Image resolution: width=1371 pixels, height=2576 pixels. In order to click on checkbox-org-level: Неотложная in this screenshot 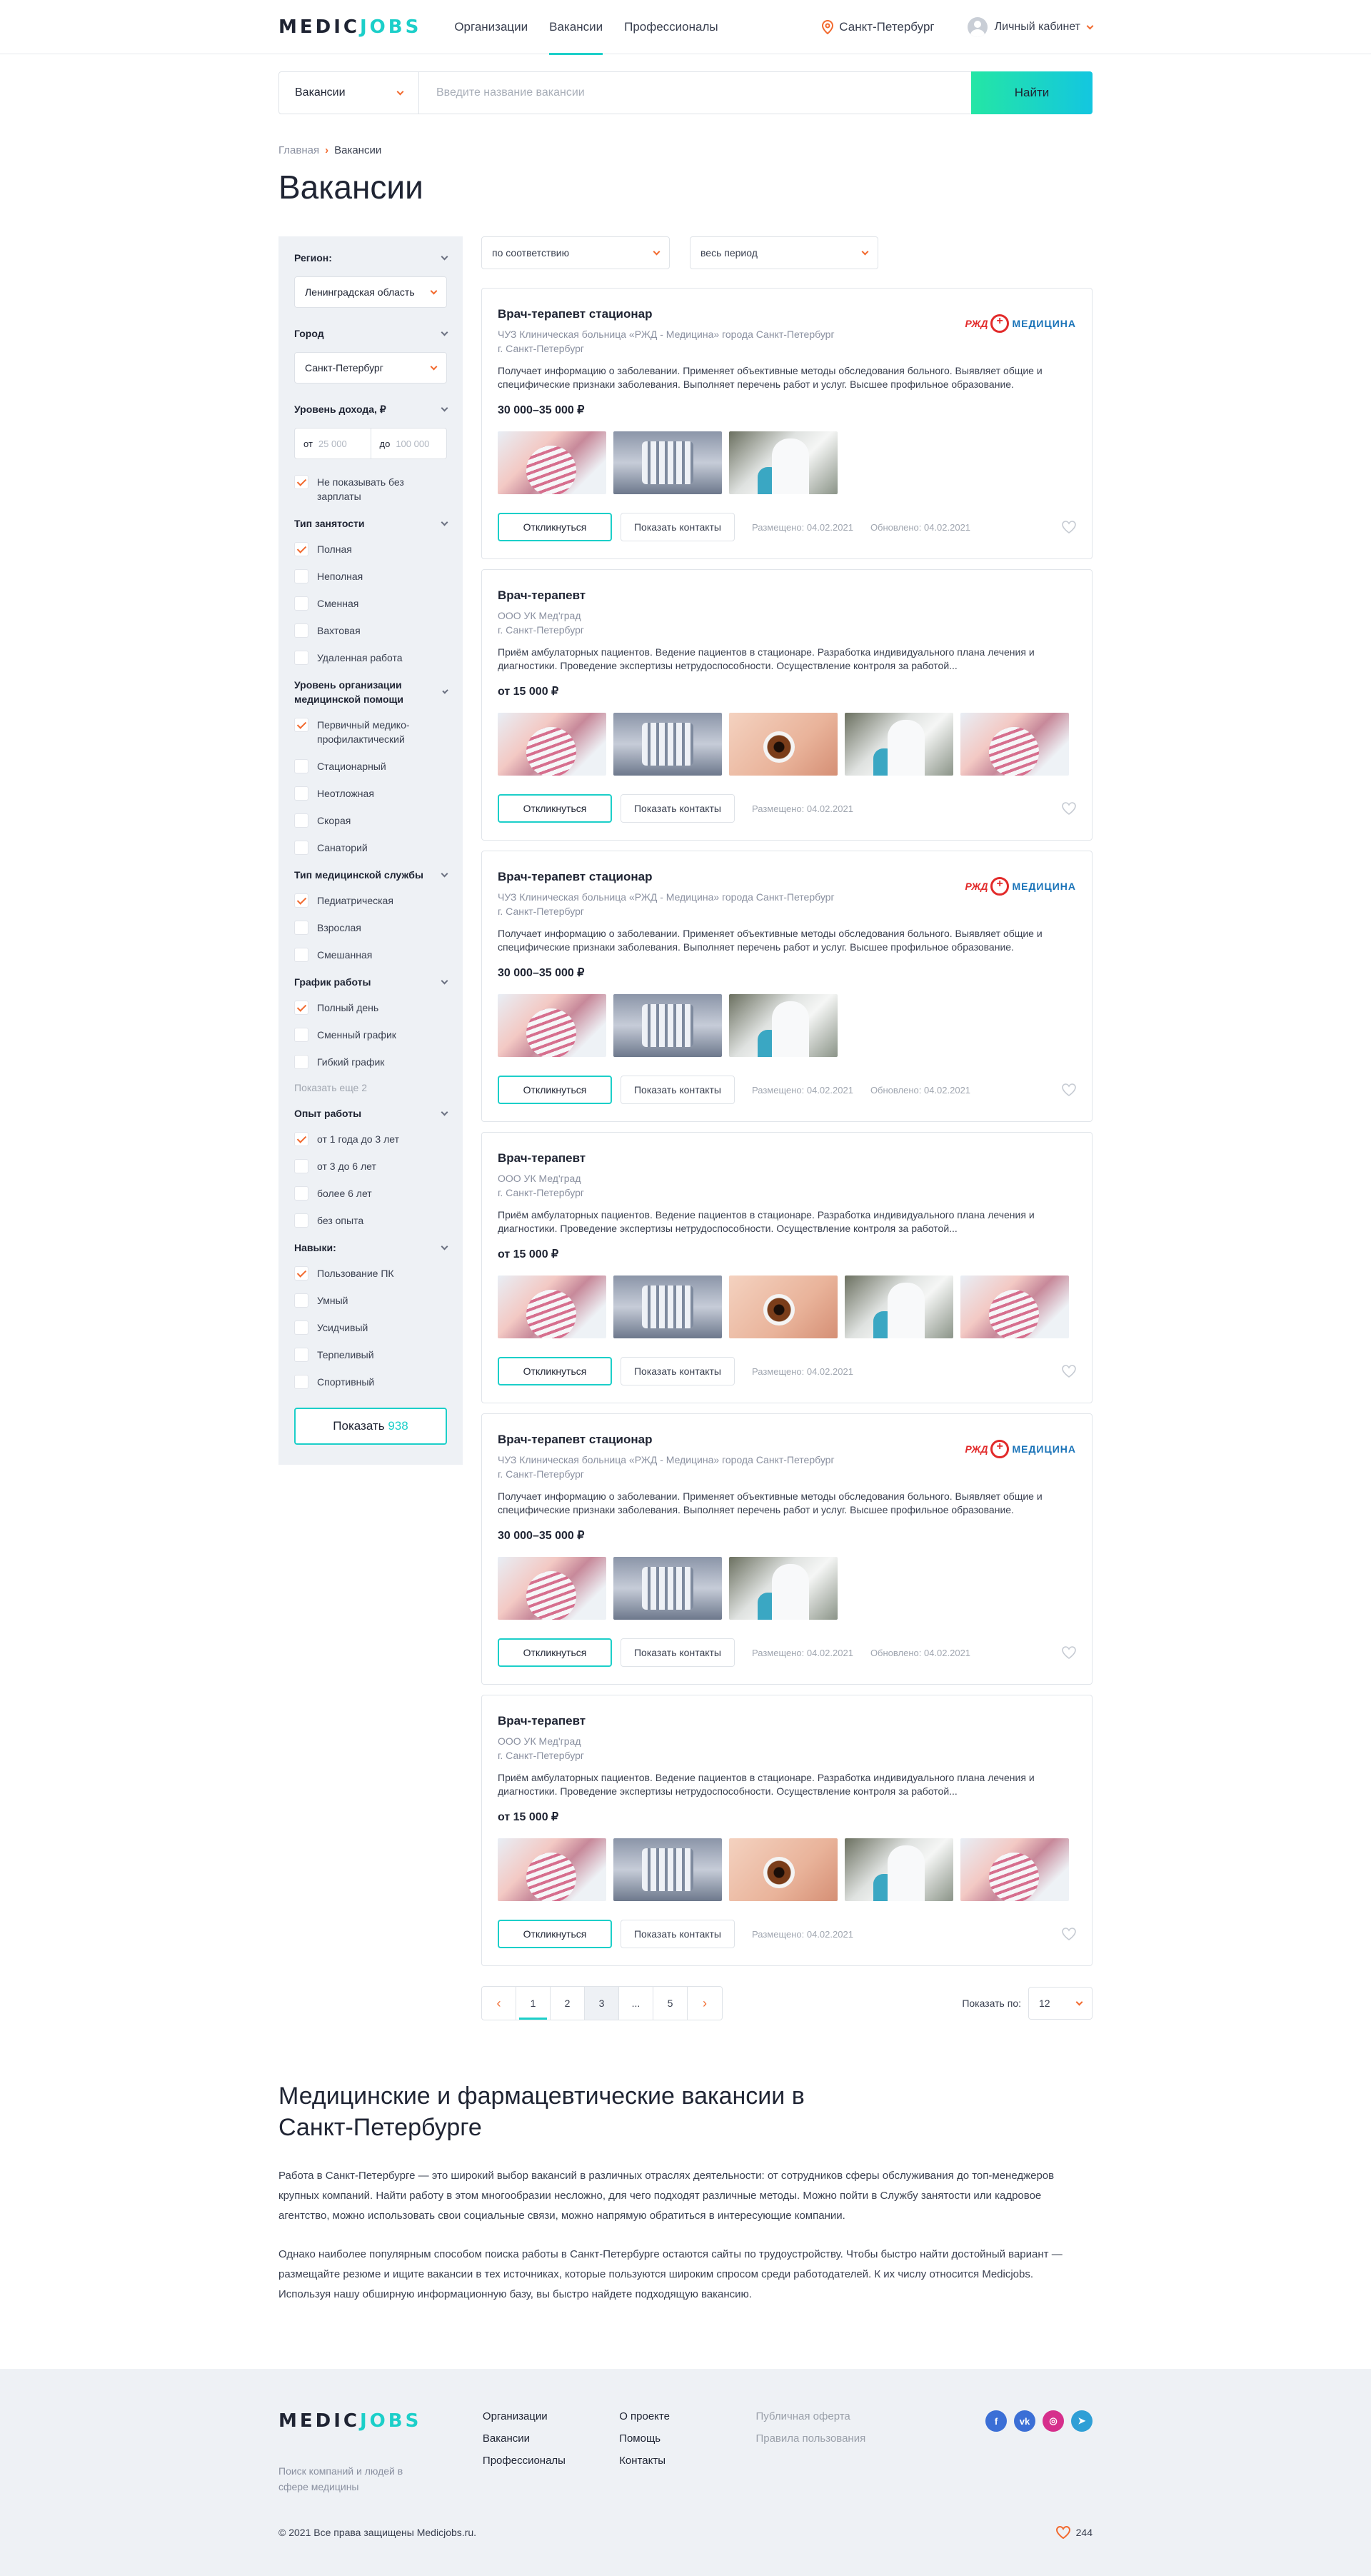, I will do `click(370, 793)`.